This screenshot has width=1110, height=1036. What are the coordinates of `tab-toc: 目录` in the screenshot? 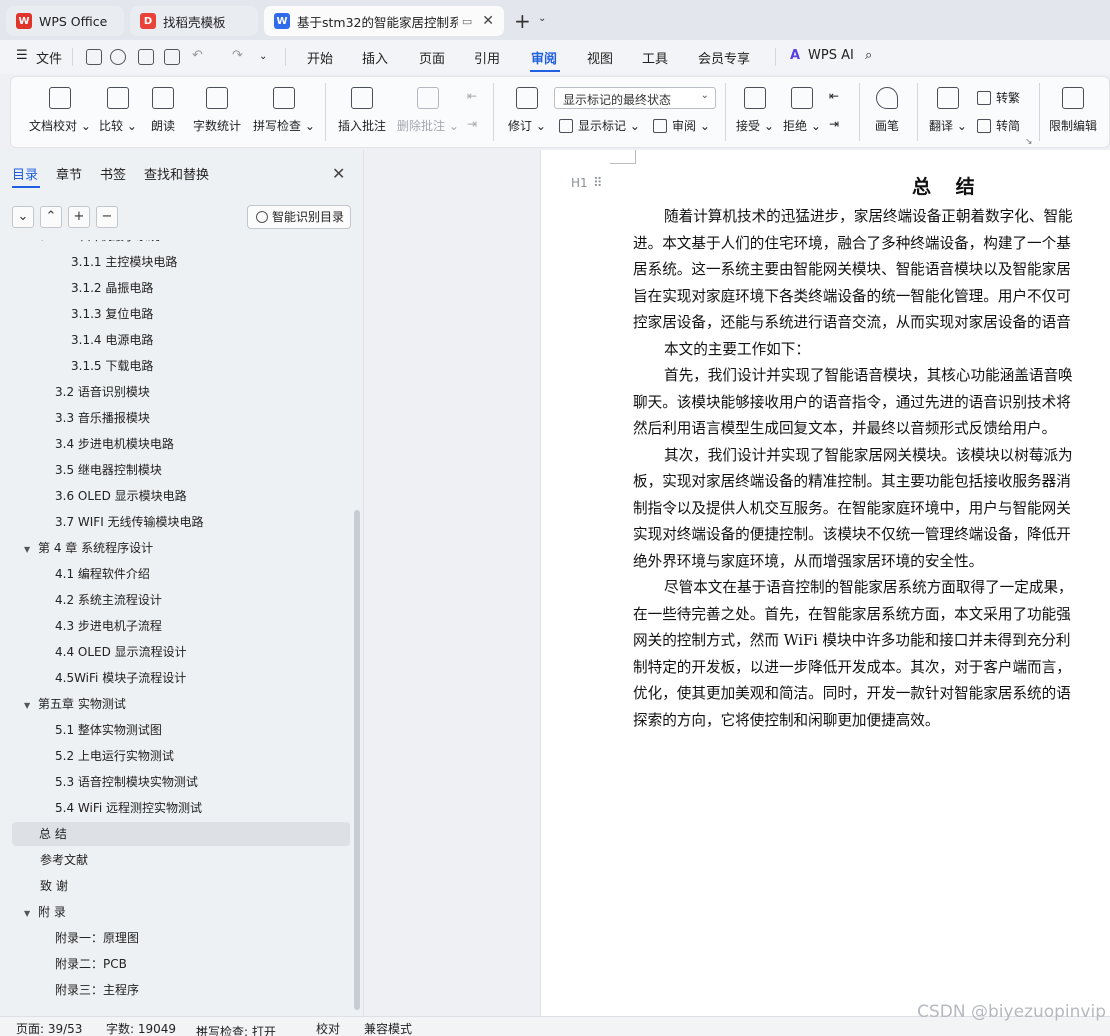 It's located at (25, 173).